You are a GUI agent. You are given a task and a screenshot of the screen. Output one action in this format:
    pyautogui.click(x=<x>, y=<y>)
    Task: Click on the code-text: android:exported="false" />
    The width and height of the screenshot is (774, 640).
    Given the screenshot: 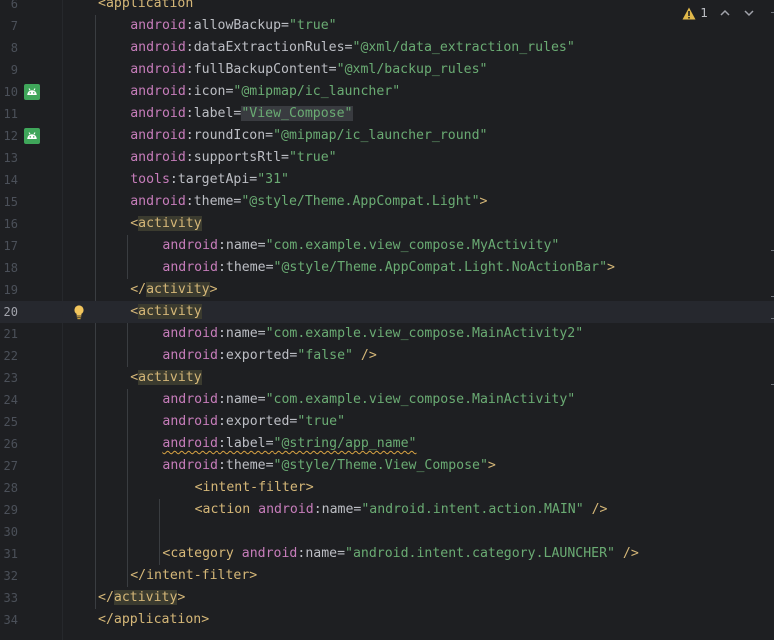 What is the action you would take?
    pyautogui.click(x=269, y=356)
    